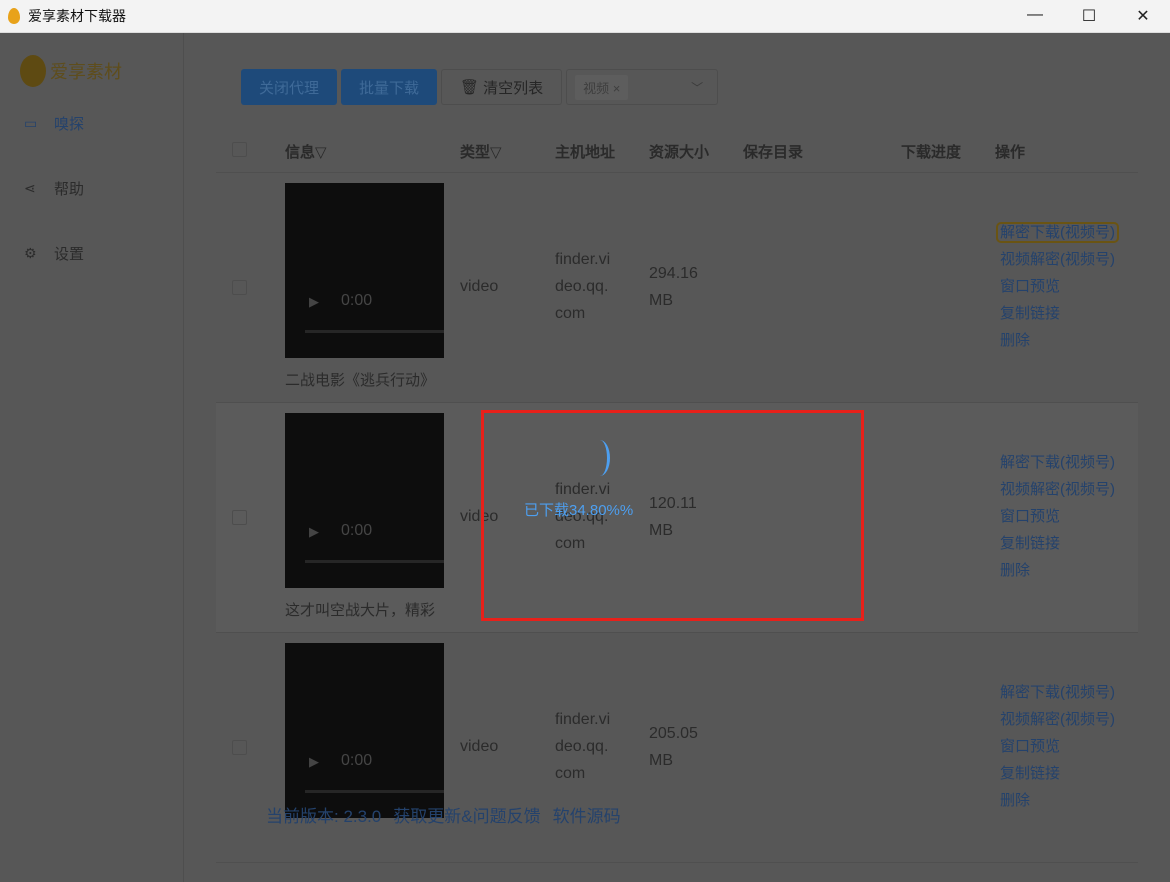 The width and height of the screenshot is (1170, 882). I want to click on sidebar-item-label: 设置, so click(69, 254).